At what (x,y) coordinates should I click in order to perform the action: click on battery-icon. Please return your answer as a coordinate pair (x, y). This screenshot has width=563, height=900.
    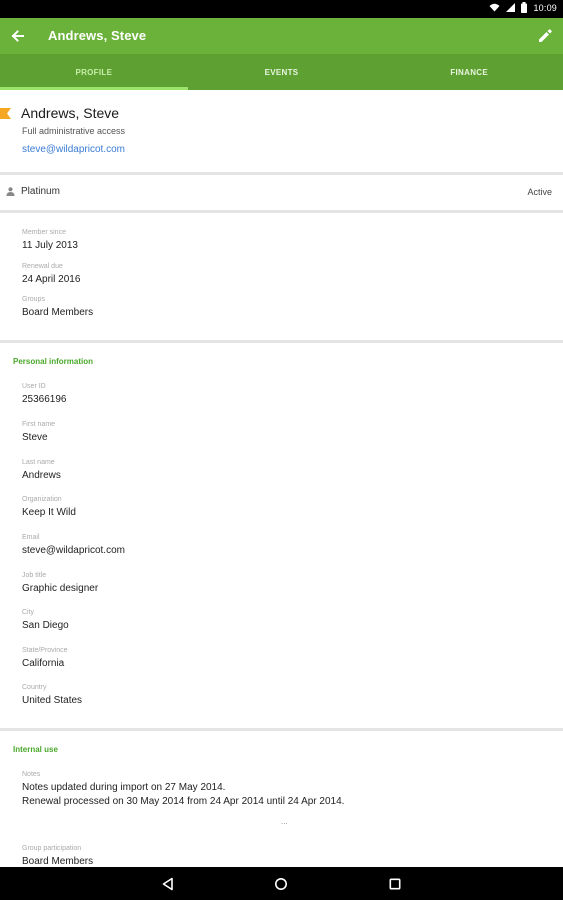
    Looking at the image, I should click on (524, 7).